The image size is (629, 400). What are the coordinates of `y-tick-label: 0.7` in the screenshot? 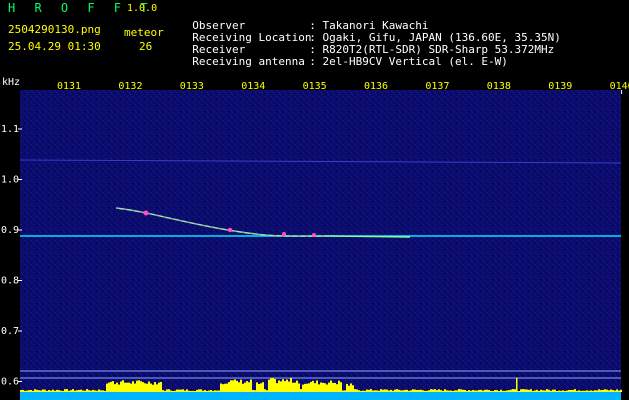 It's located at (10, 331).